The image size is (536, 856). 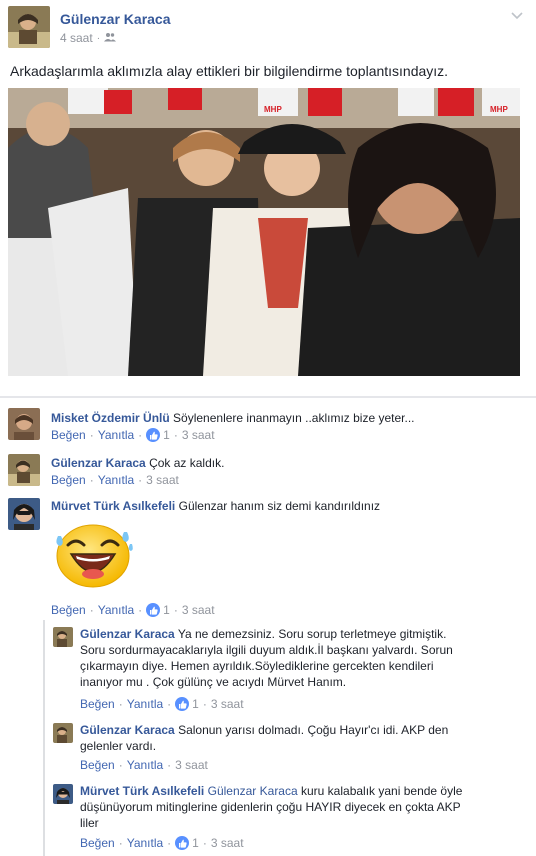 I want to click on post-author-avatar, so click(x=29, y=27).